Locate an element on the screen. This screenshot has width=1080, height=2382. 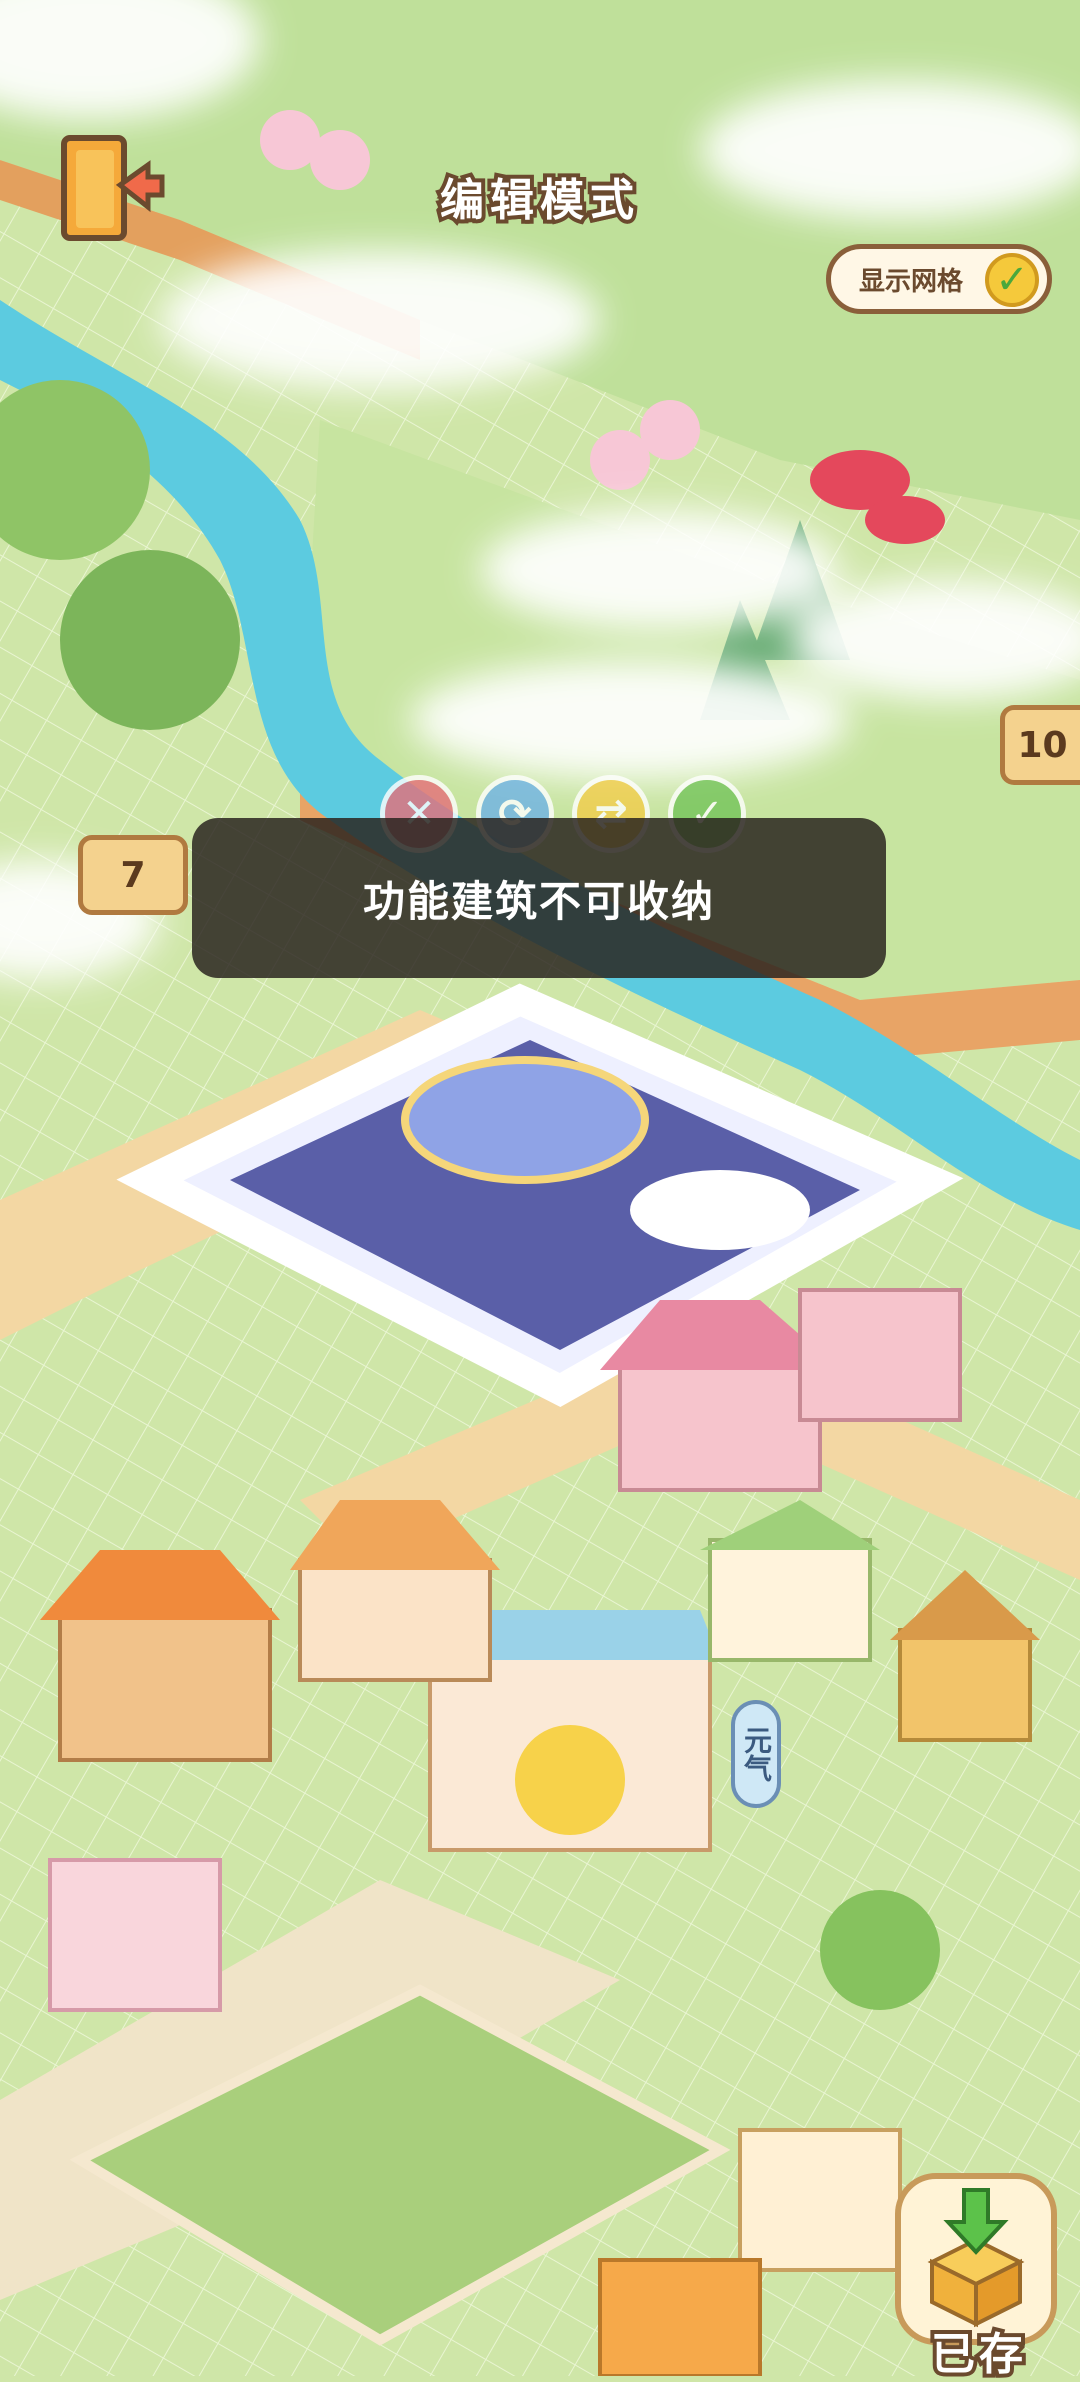
show-grid-toggle: 显示网格 ✓ is located at coordinates (939, 279).